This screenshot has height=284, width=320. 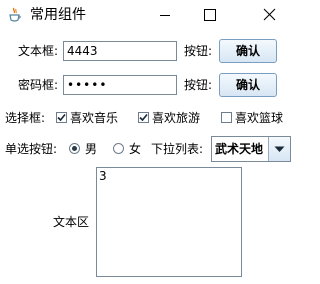 What do you see at coordinates (25, 118) in the screenshot?
I see `checkbox-group-label: 选择框:` at bounding box center [25, 118].